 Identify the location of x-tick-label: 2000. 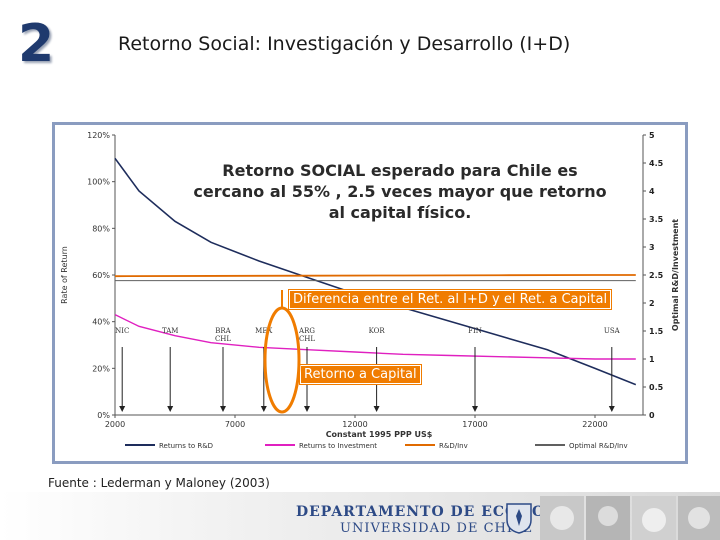
(115, 424).